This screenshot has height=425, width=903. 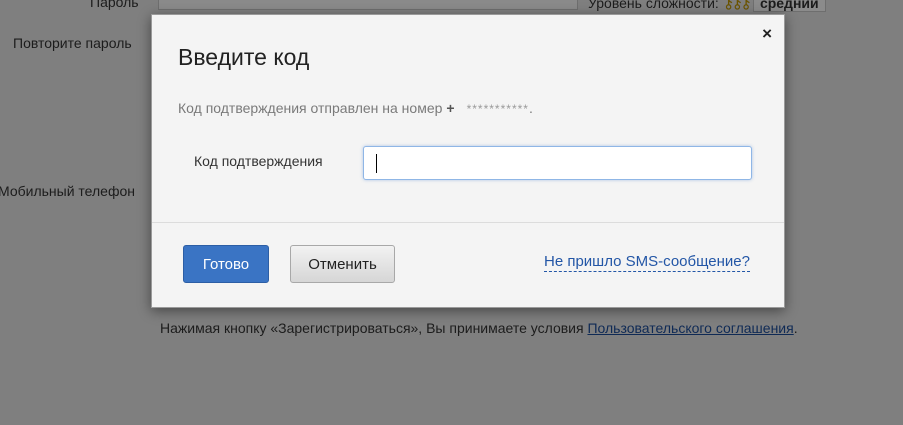 What do you see at coordinates (450, 108) in the screenshot?
I see `notice-plus: +` at bounding box center [450, 108].